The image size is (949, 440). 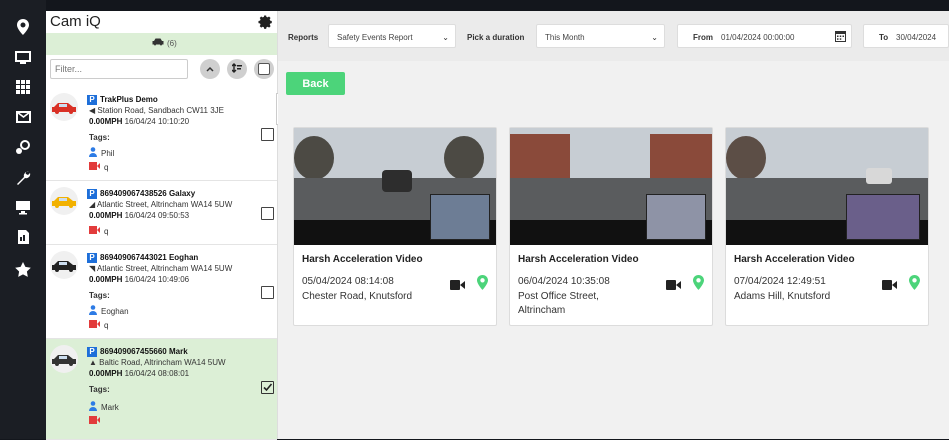 I want to click on direction-arrow-icon: ◥, so click(x=92, y=268).